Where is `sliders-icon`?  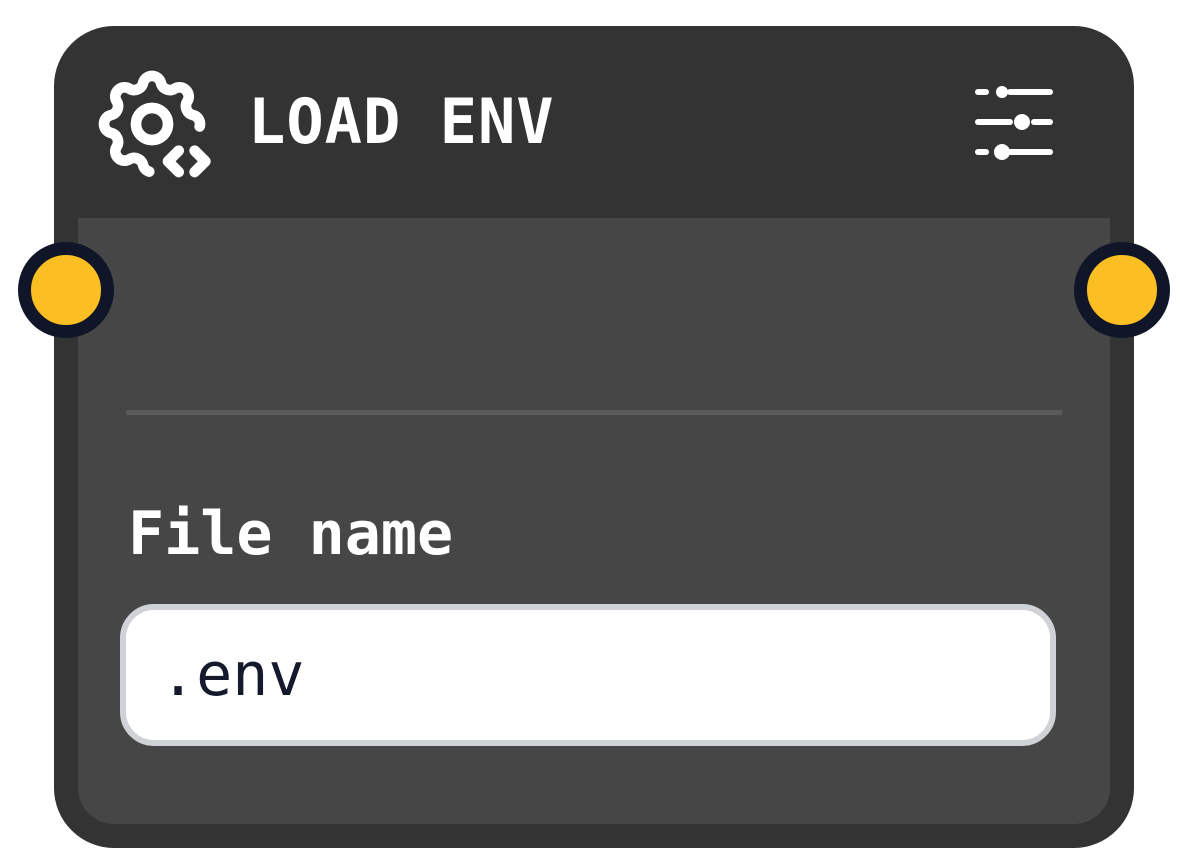 sliders-icon is located at coordinates (1012, 122).